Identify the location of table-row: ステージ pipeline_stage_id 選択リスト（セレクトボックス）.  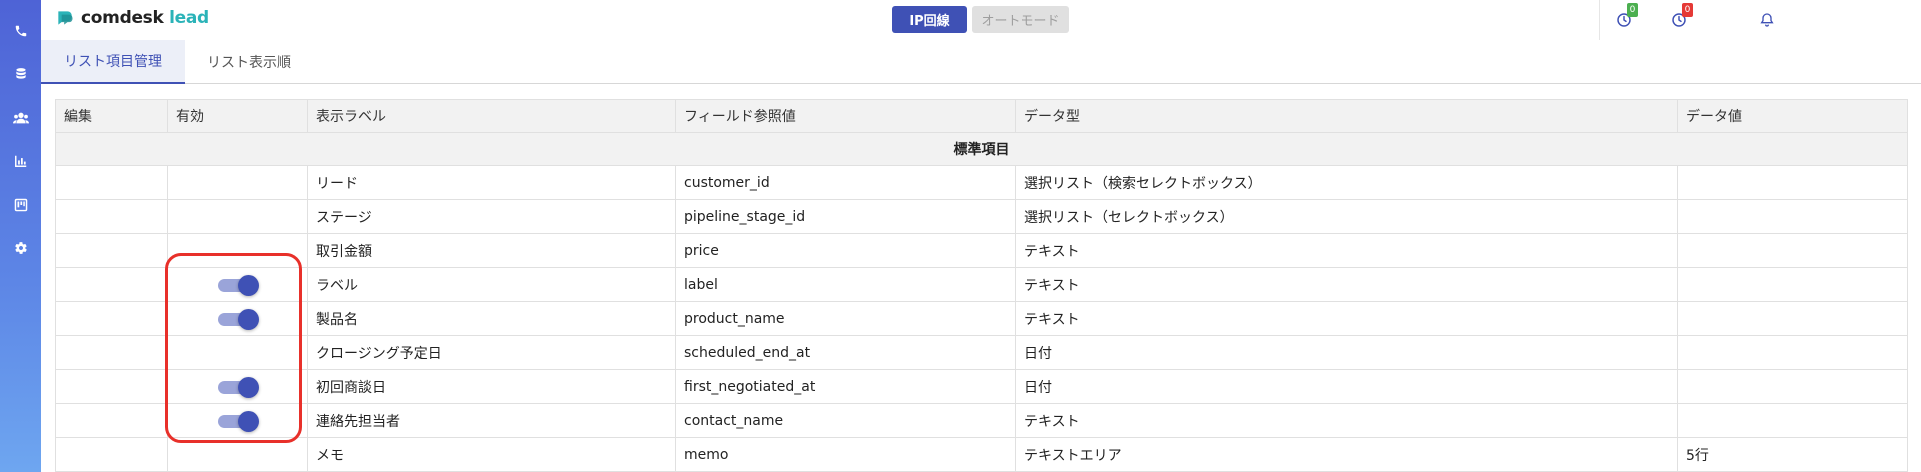
(981, 216).